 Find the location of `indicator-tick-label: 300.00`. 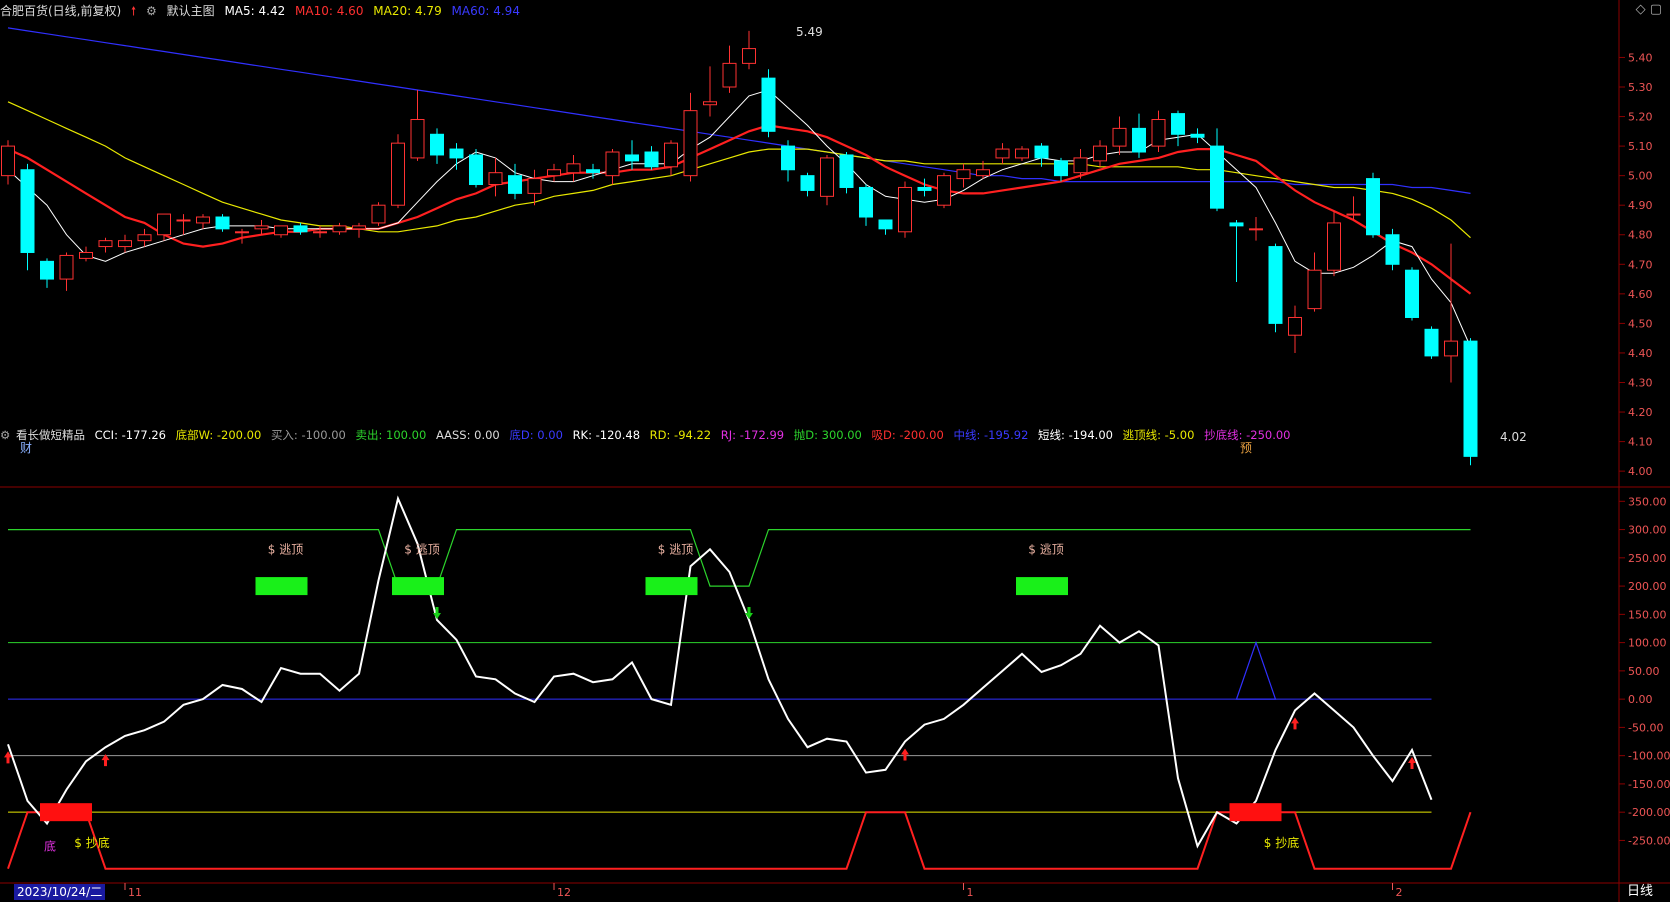

indicator-tick-label: 300.00 is located at coordinates (1647, 530).